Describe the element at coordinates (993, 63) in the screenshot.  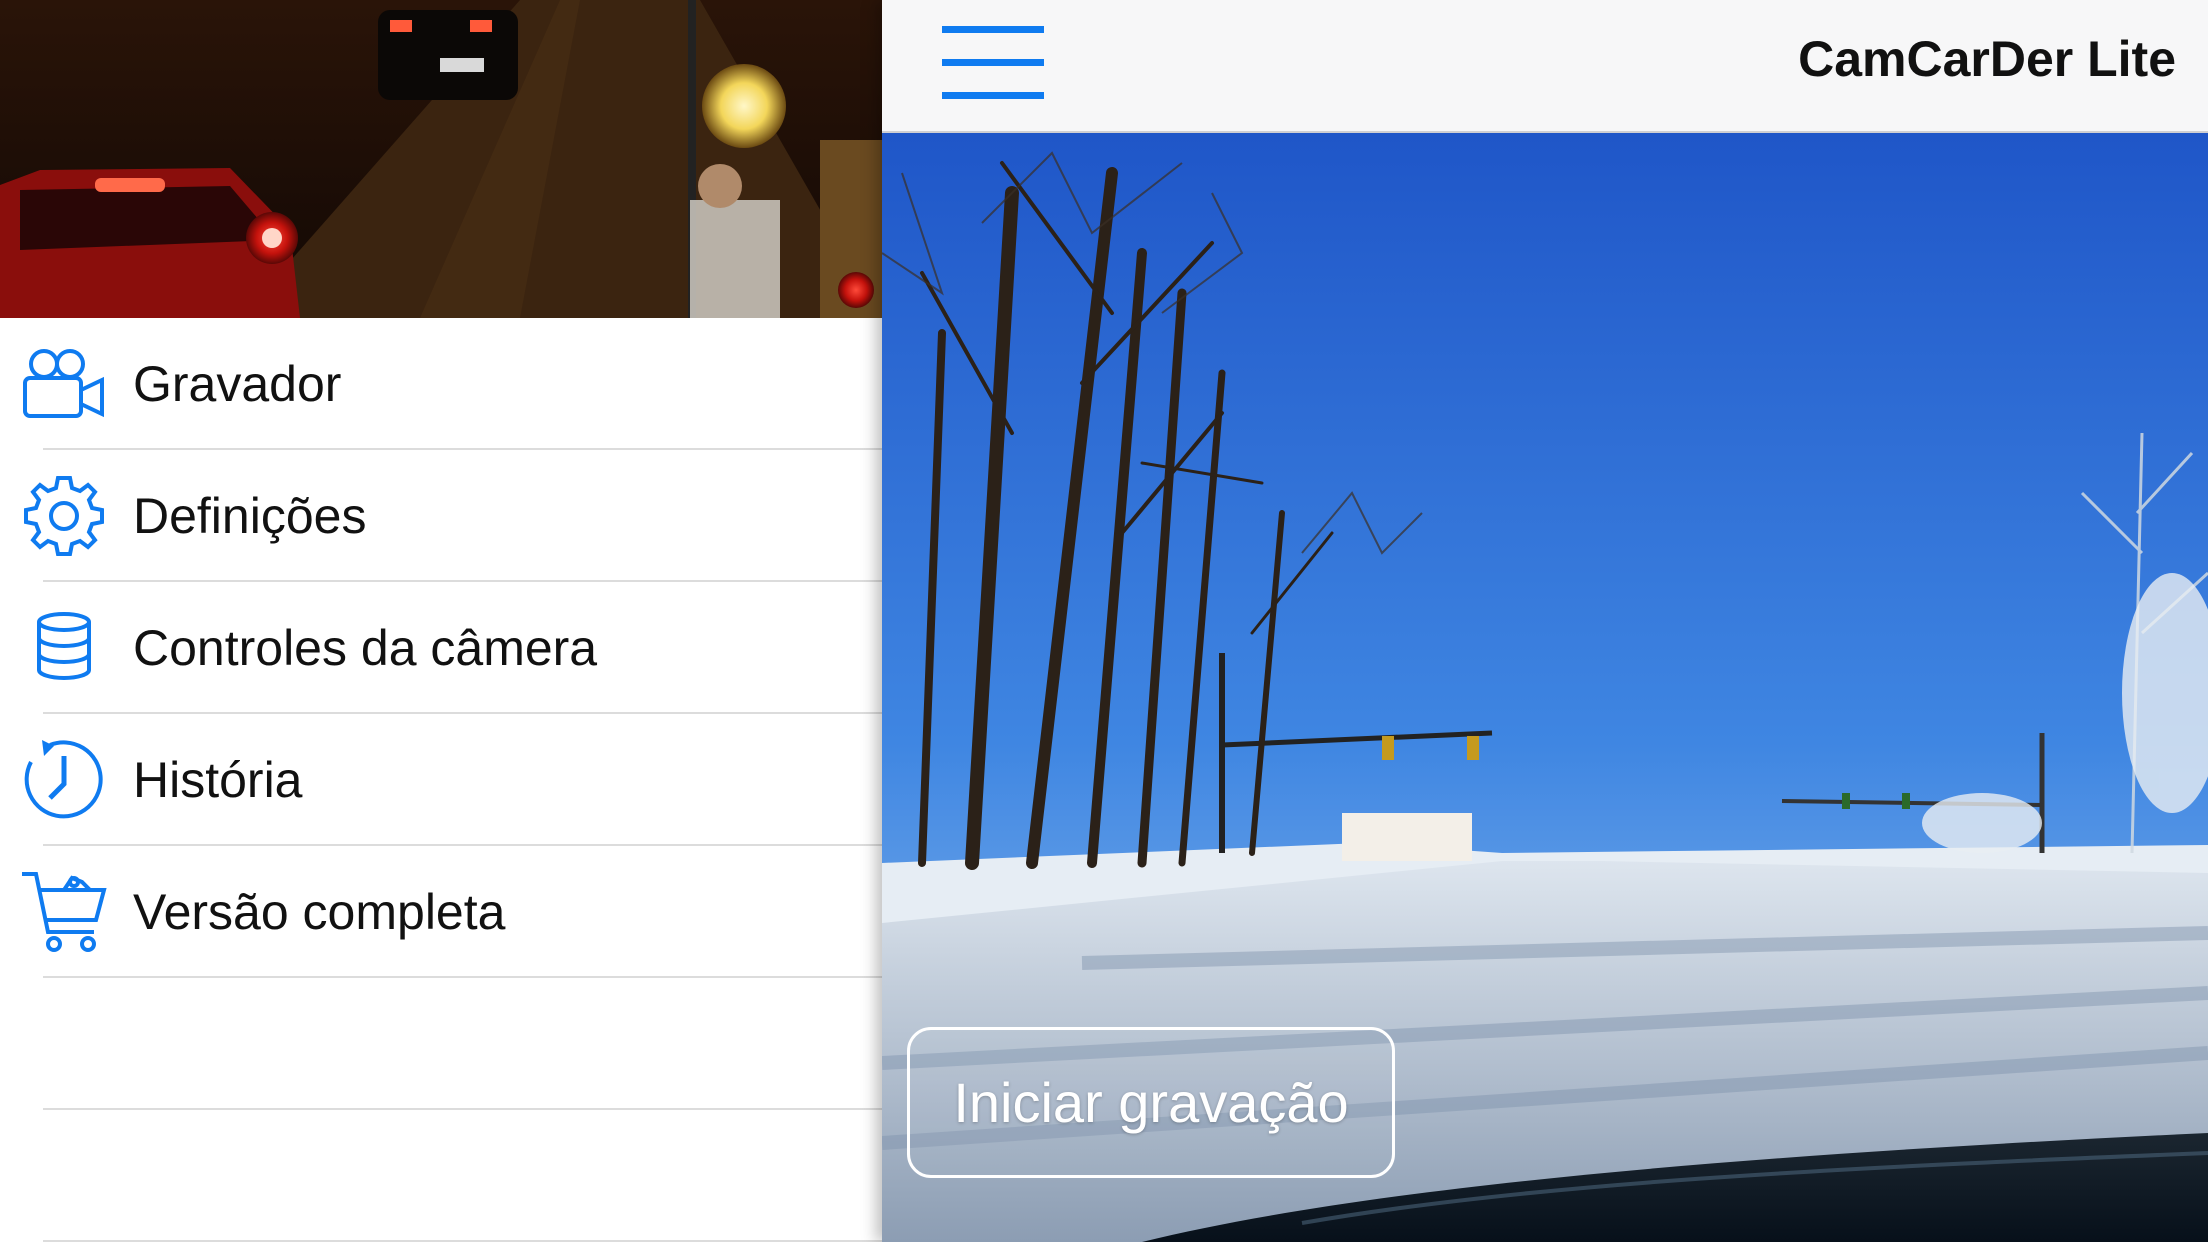
I see `hamburger-menu-icon` at that location.